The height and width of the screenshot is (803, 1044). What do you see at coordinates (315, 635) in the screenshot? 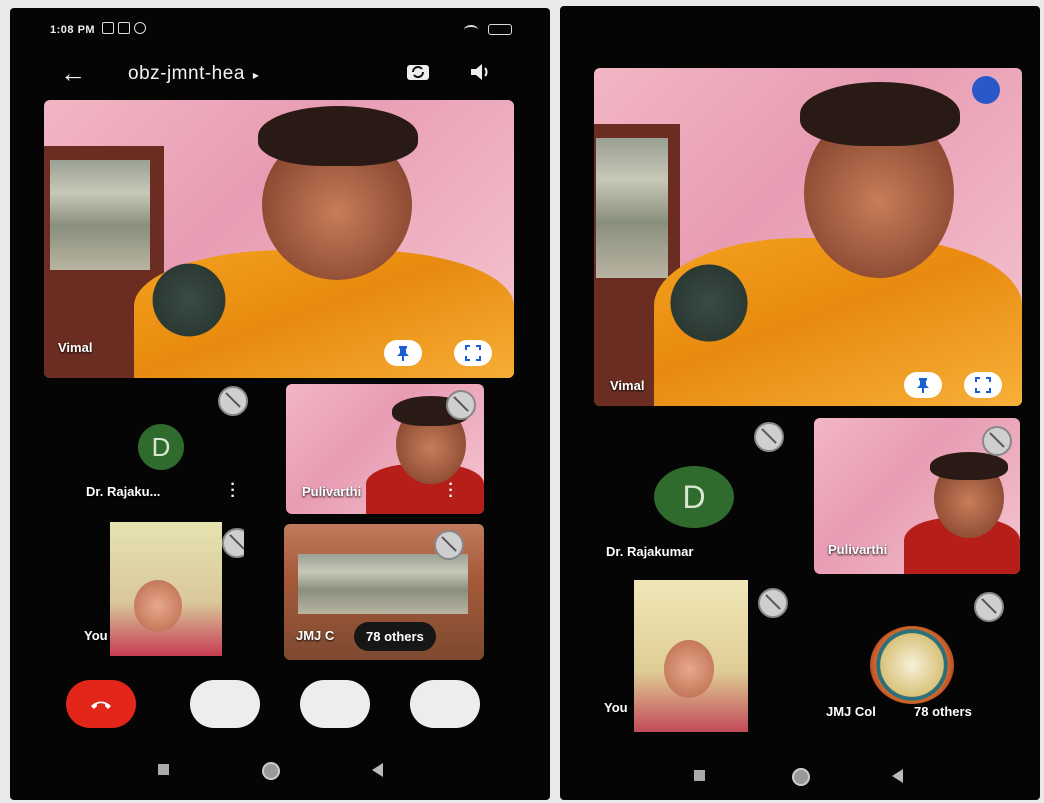
I see `participant-name: JMJ C` at bounding box center [315, 635].